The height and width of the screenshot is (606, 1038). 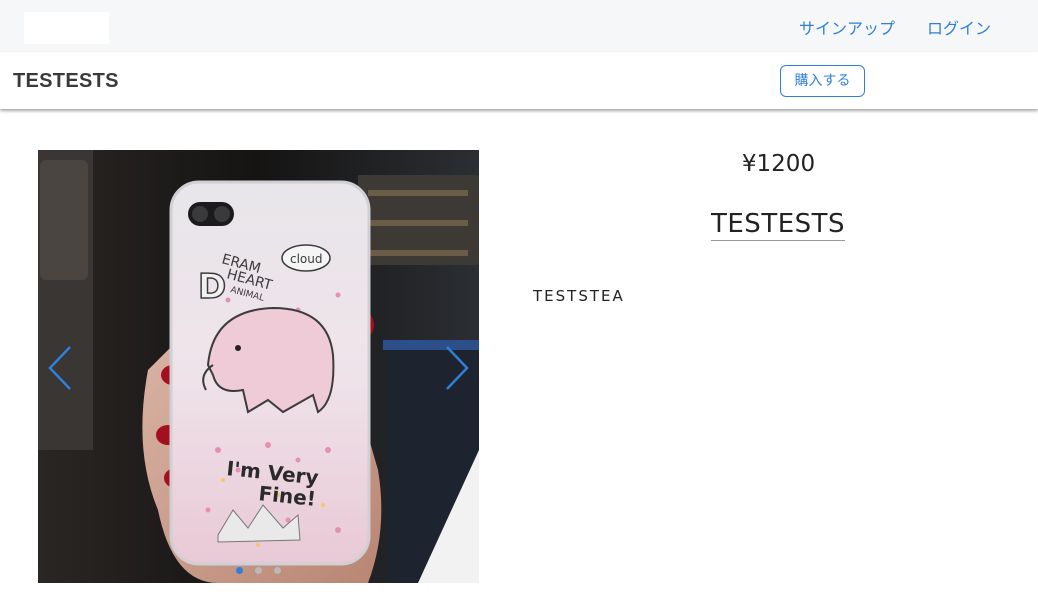 What do you see at coordinates (822, 81) in the screenshot?
I see `buy-button: 購入する` at bounding box center [822, 81].